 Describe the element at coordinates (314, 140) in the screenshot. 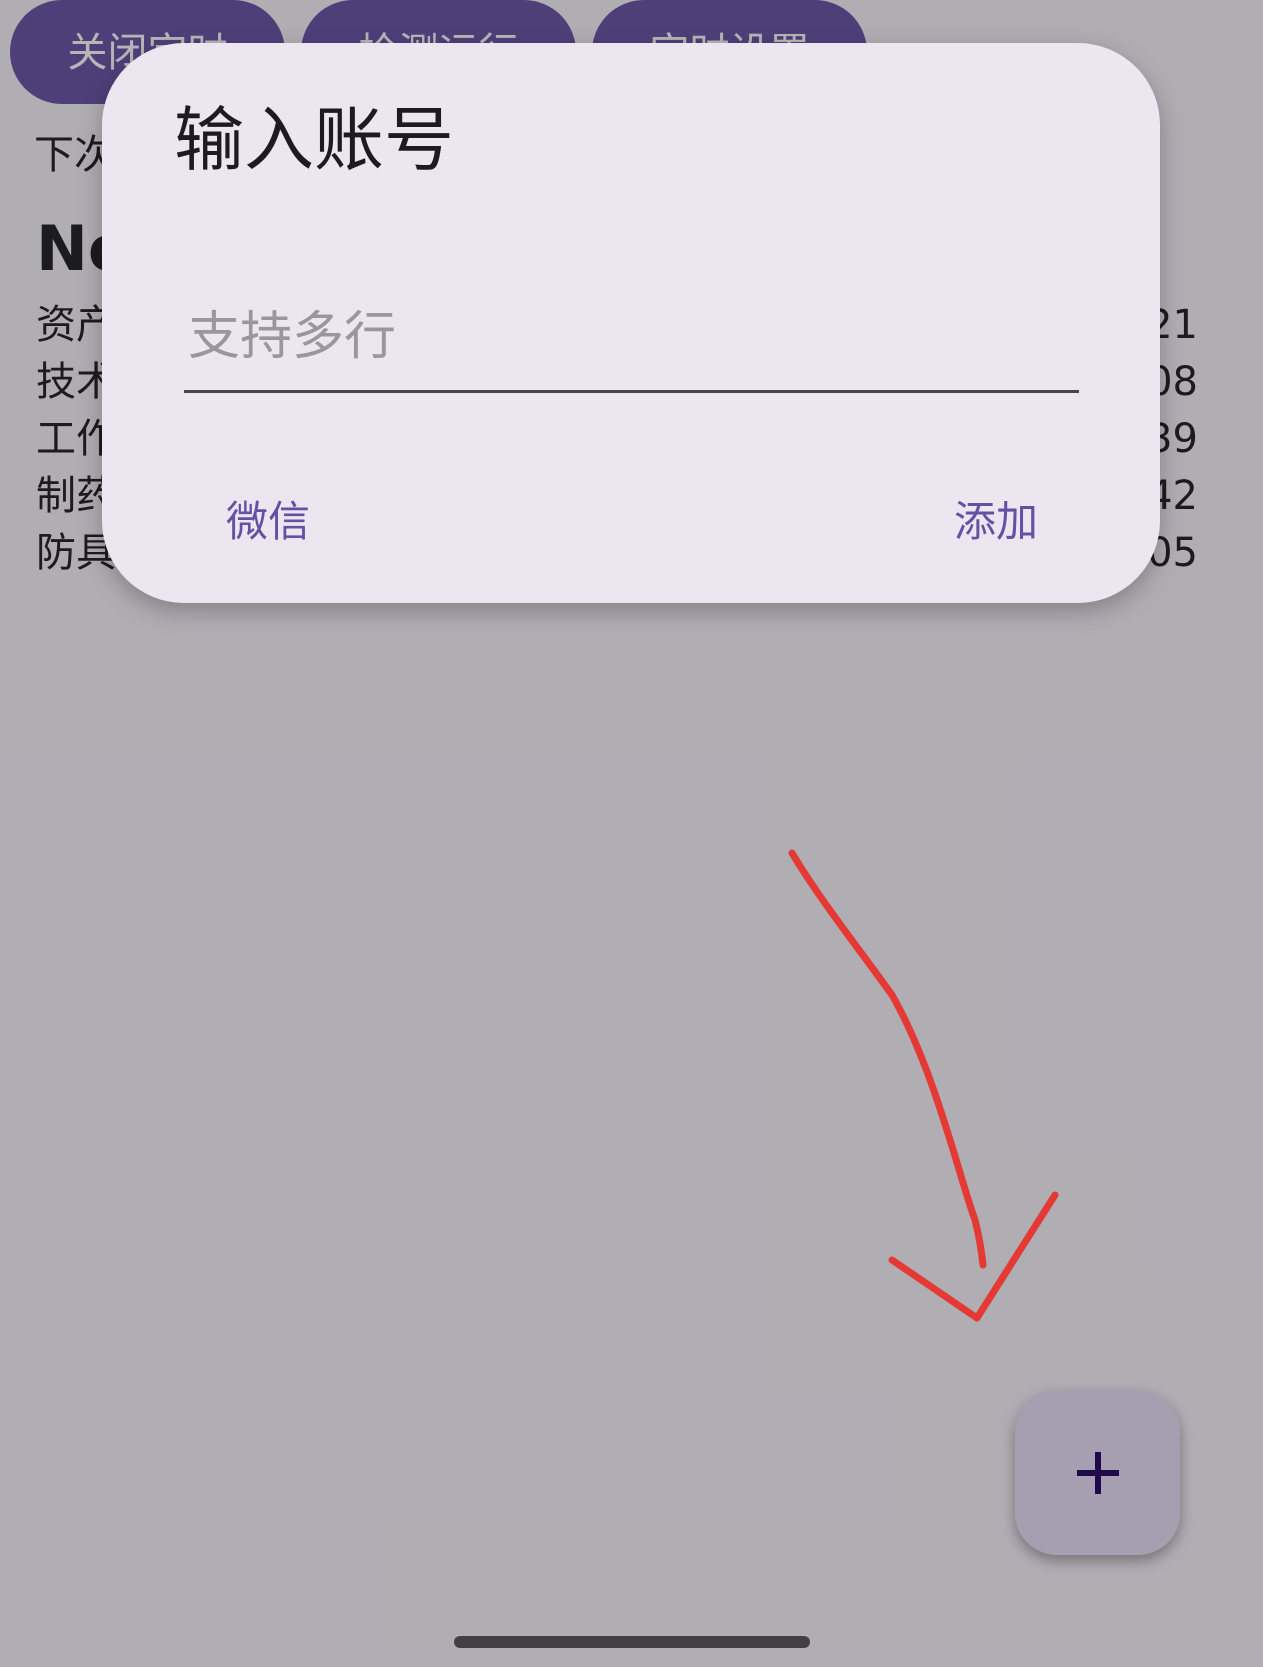

I see `dialog-title: 输入账号` at that location.